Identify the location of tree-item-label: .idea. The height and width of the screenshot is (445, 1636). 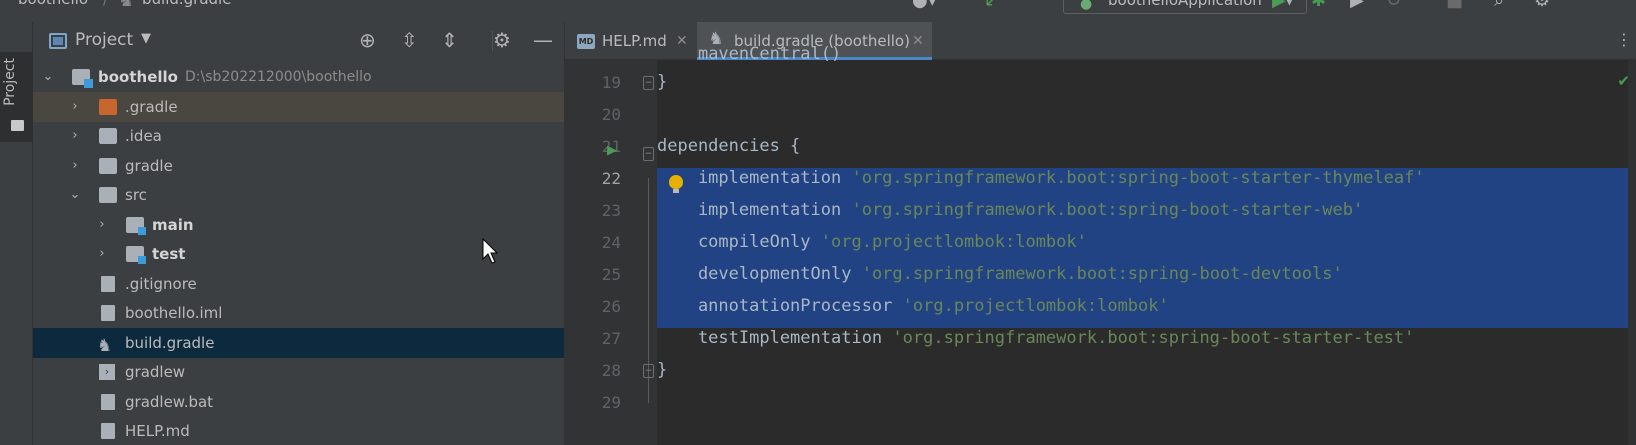
(143, 136).